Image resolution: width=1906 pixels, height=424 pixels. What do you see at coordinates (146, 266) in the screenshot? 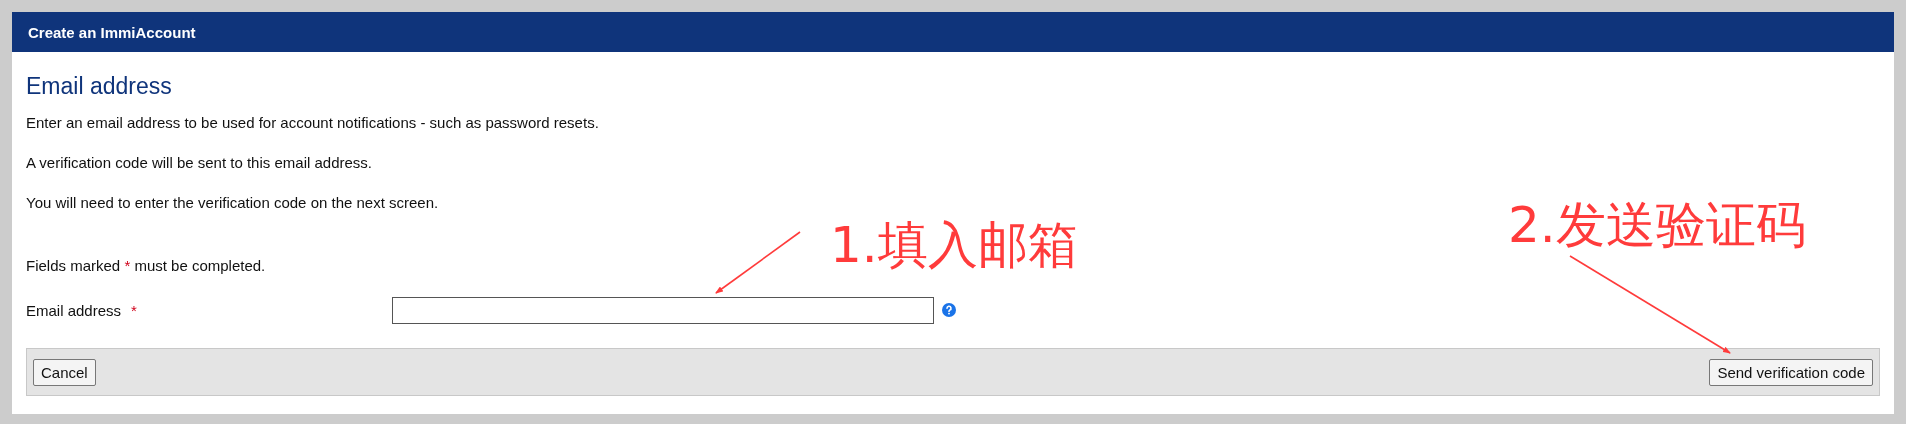
I see `required-note: Fields marked * must be completed.` at bounding box center [146, 266].